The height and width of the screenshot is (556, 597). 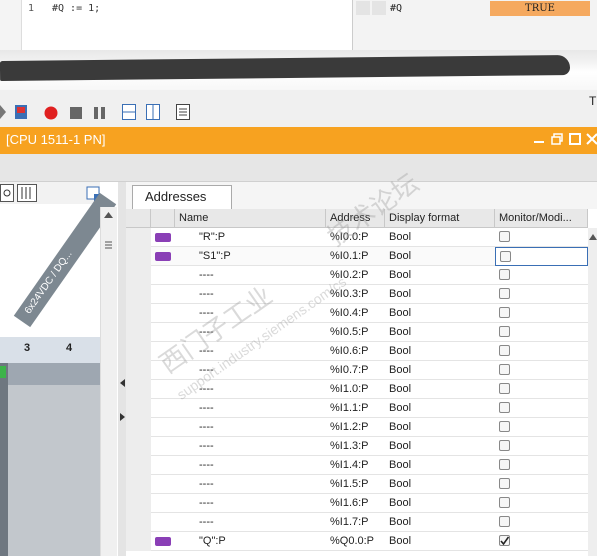 What do you see at coordinates (357, 541) in the screenshot?
I see `table-row: "Q":P %Q0.0:P Bool` at bounding box center [357, 541].